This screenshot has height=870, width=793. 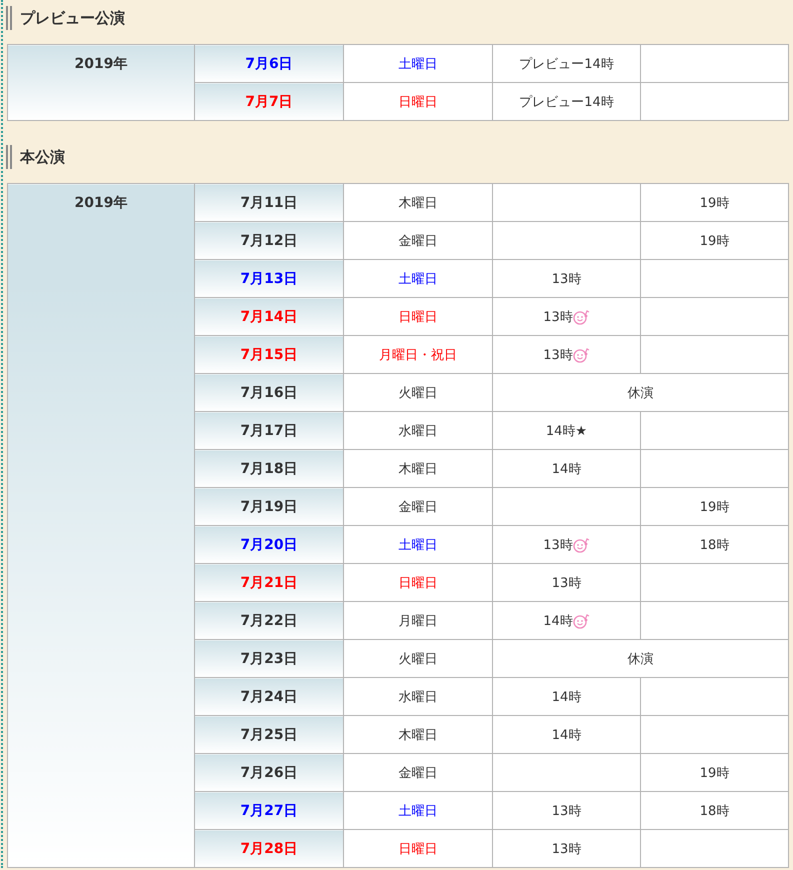 What do you see at coordinates (269, 507) in the screenshot?
I see `date-cell: 7月19日` at bounding box center [269, 507].